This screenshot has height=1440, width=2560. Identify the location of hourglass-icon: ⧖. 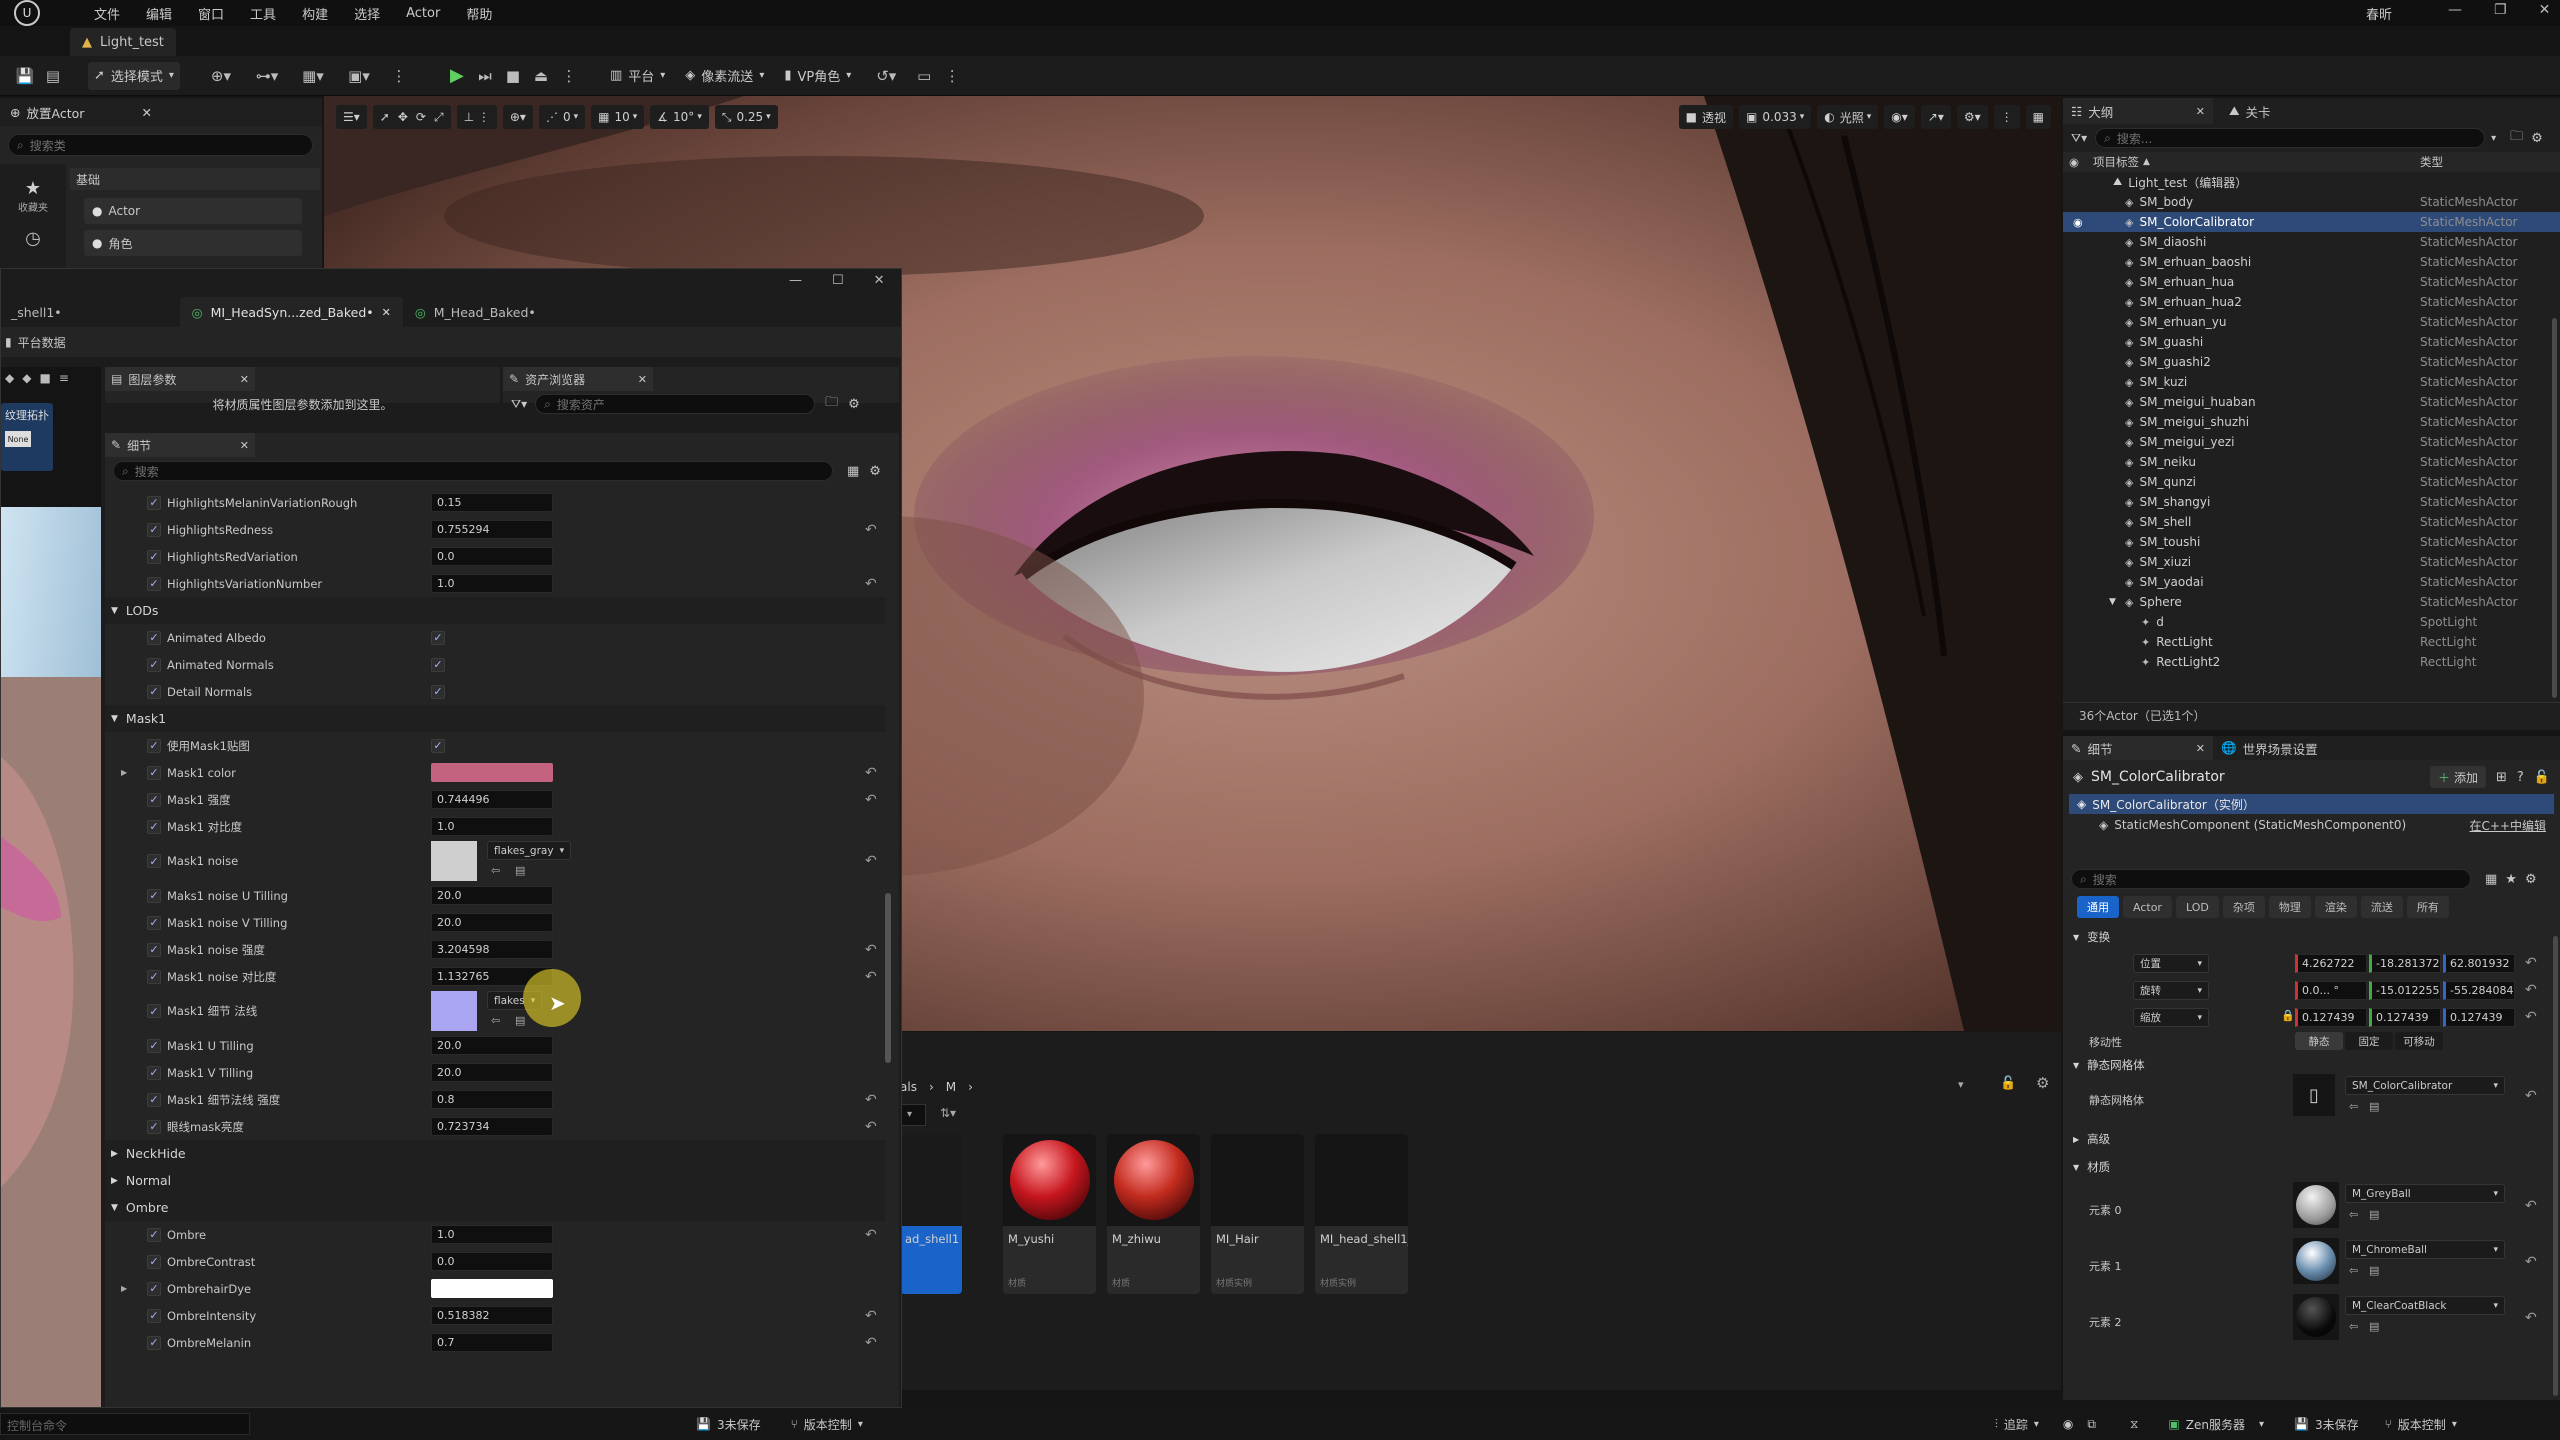
(2134, 1424).